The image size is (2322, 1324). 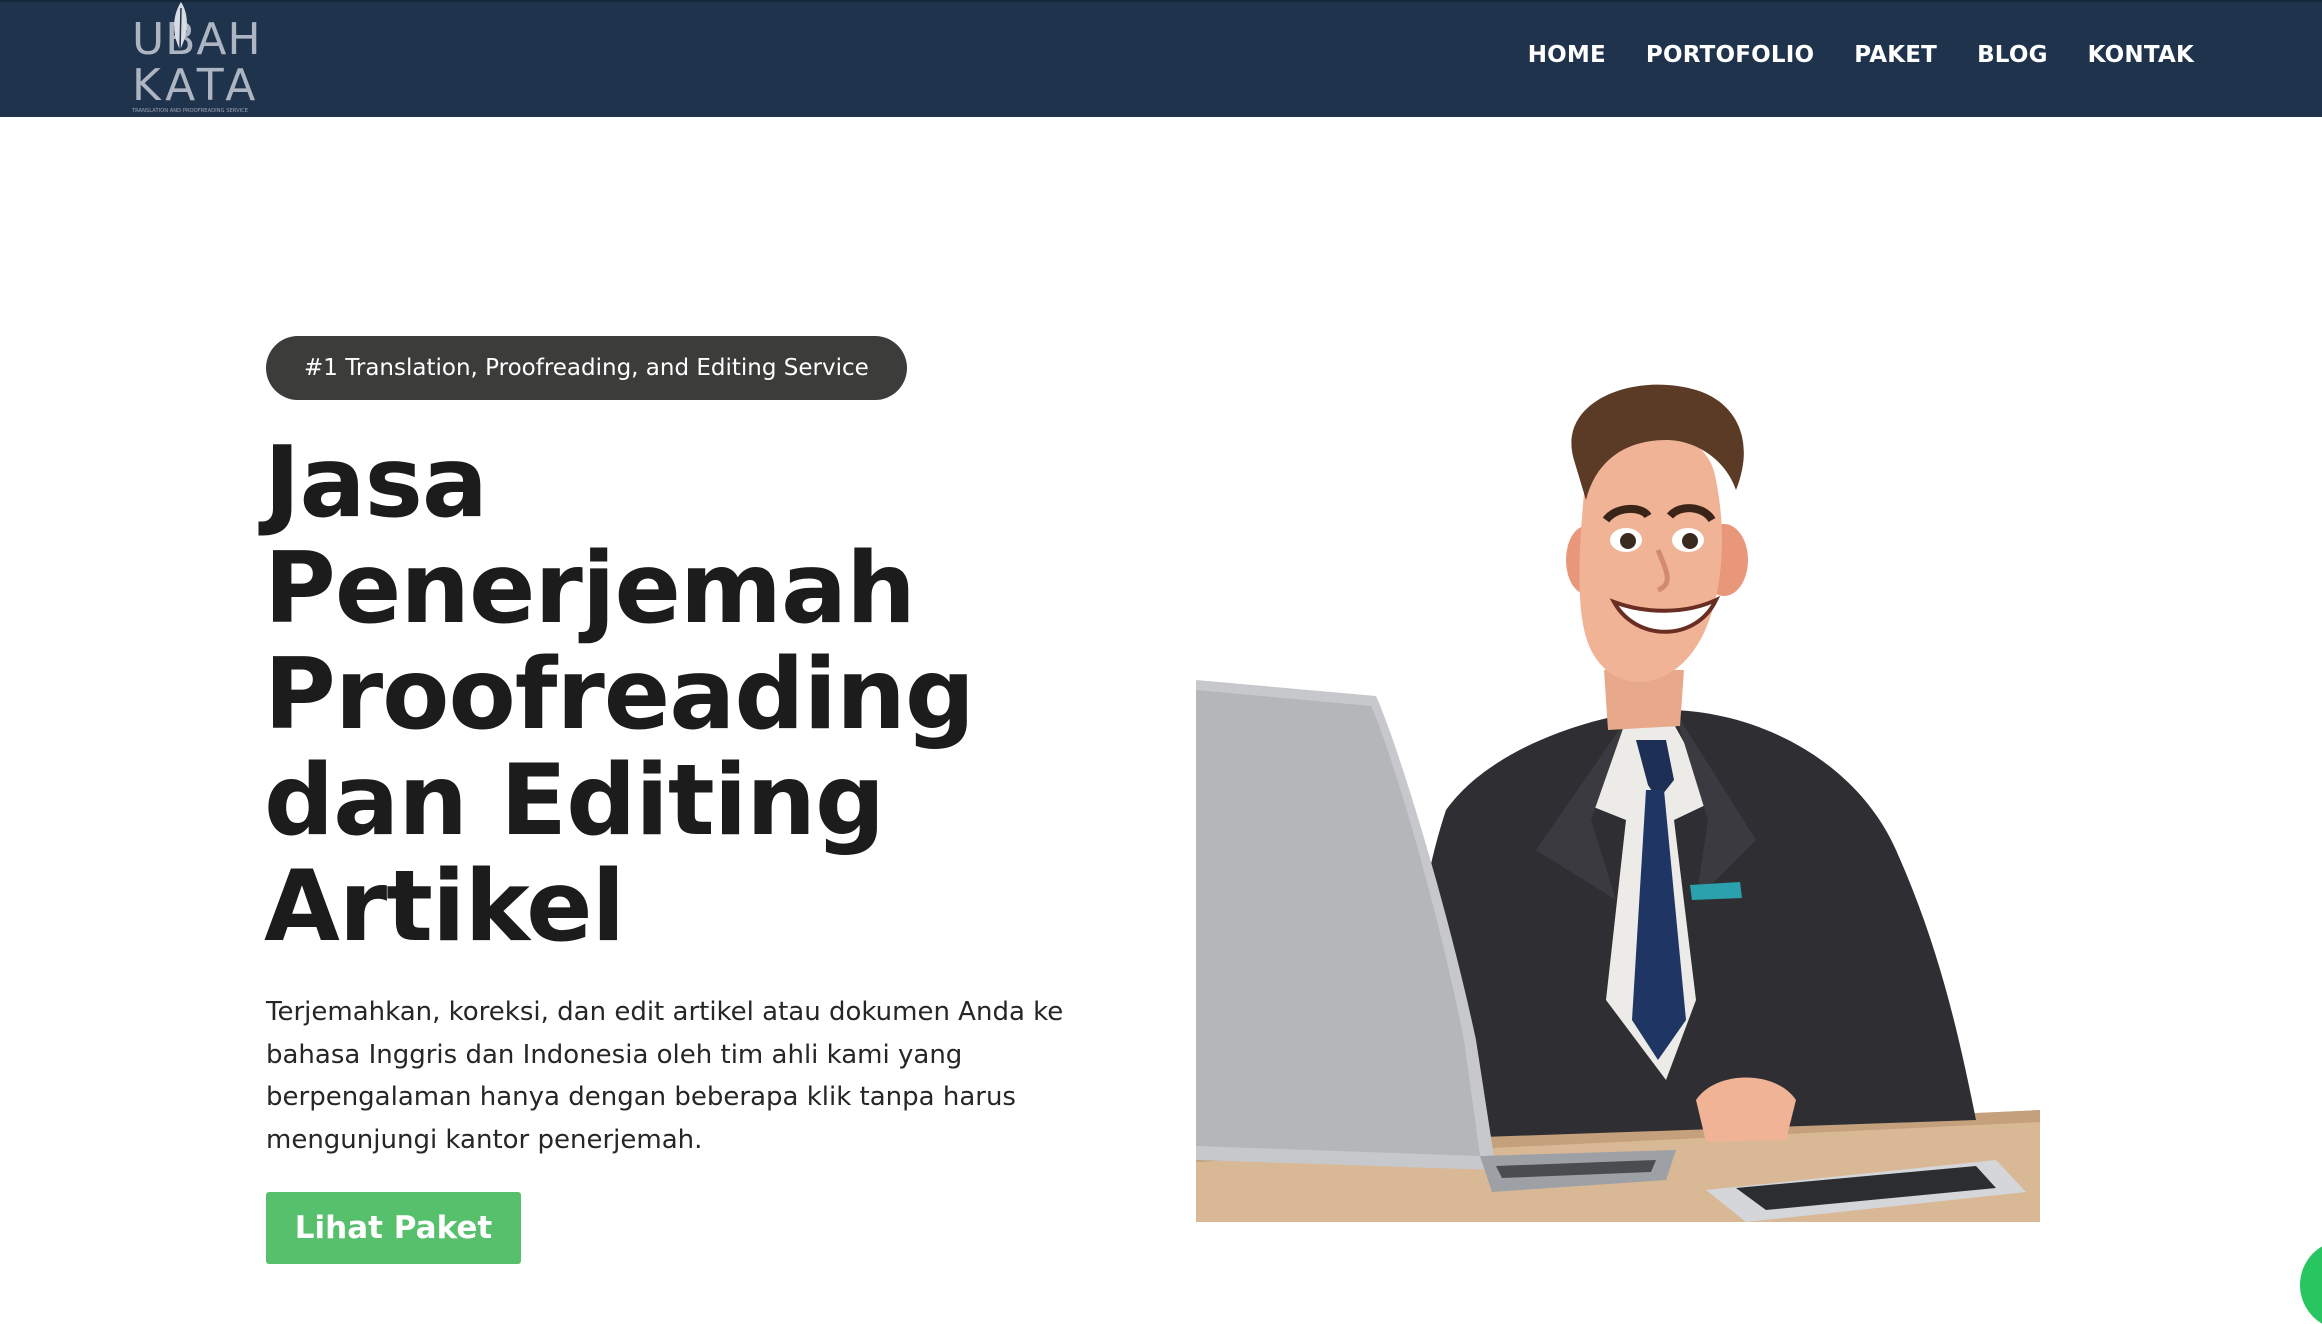 What do you see at coordinates (619, 695) in the screenshot?
I see `hero-title-line: Proofreading` at bounding box center [619, 695].